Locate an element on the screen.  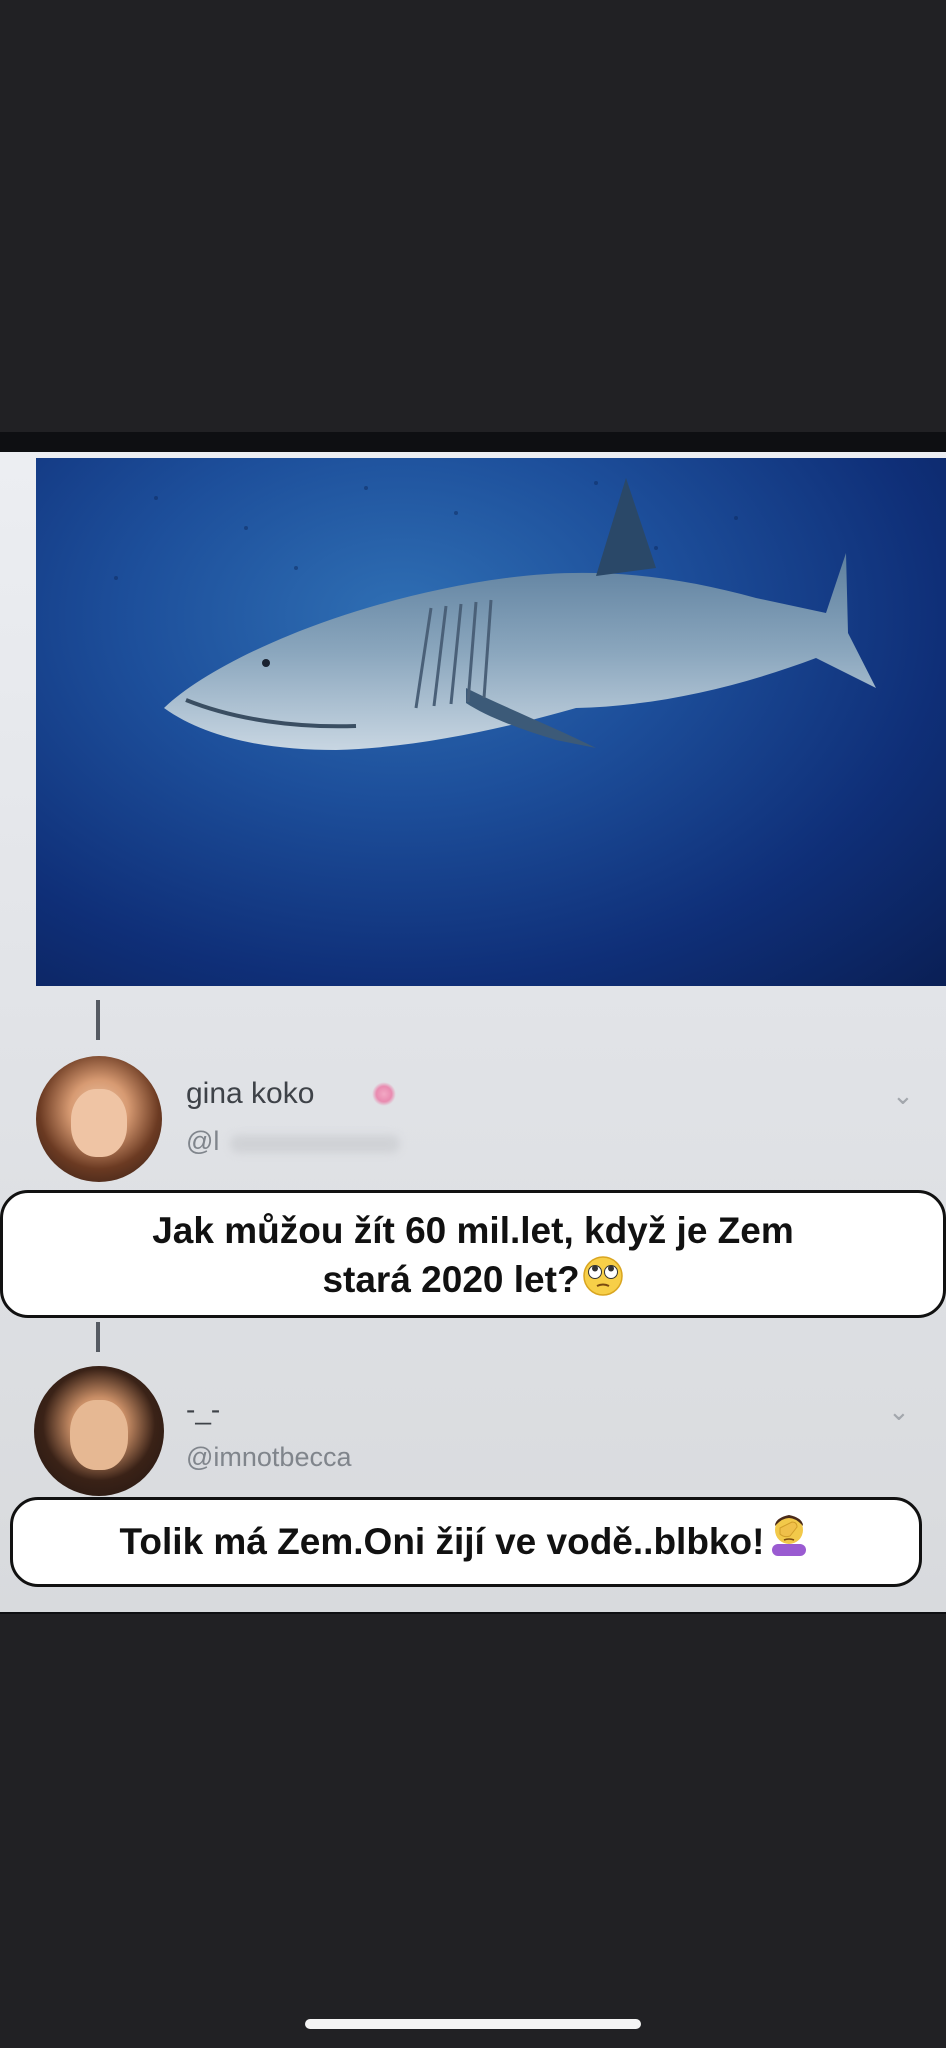
post1-handle: @l is located at coordinates (202, 1141).